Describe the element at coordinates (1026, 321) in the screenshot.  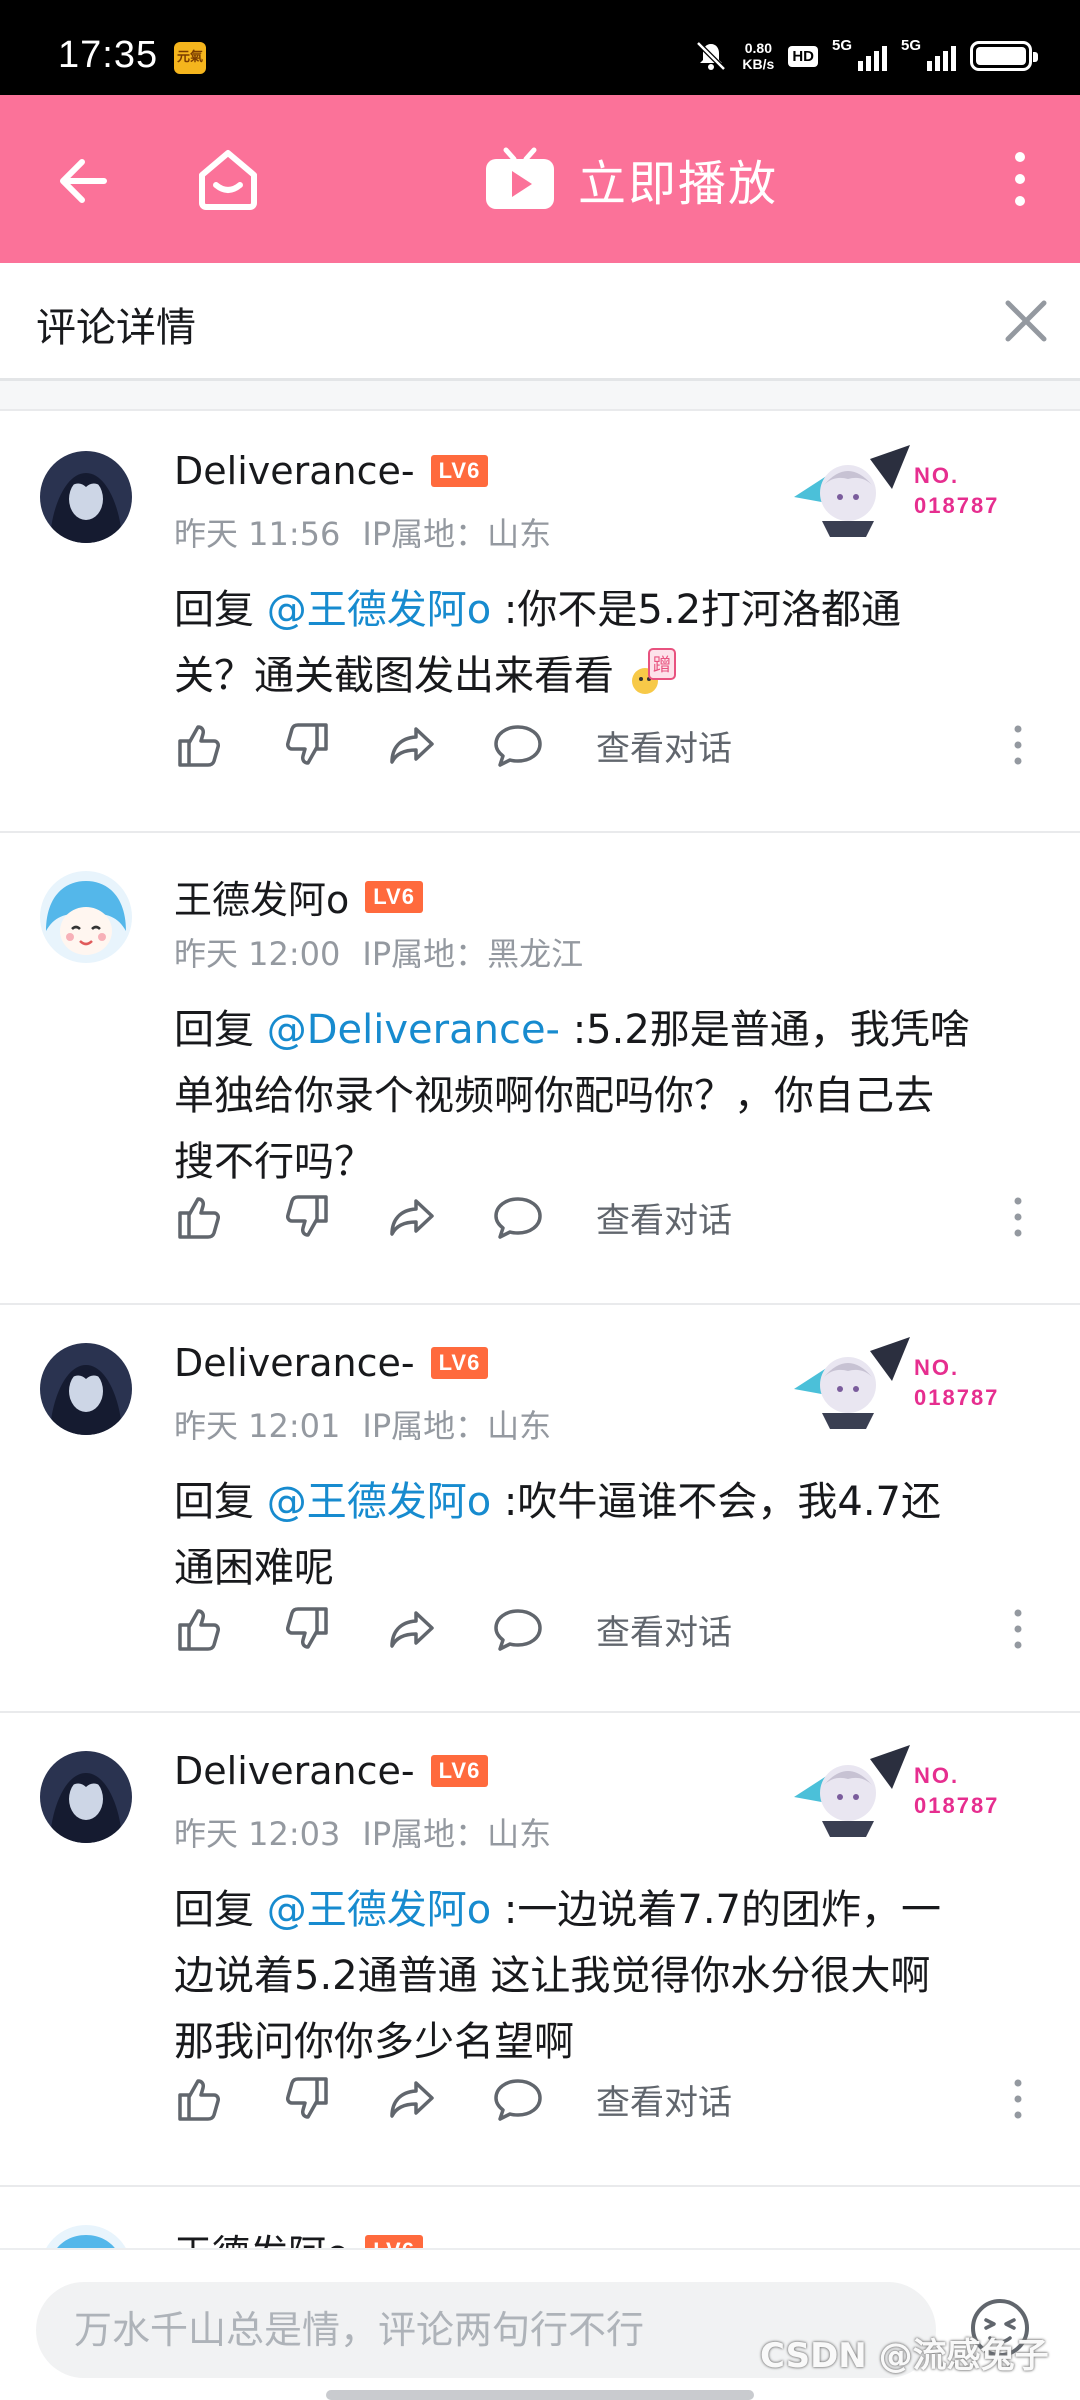
I see `close-icon` at that location.